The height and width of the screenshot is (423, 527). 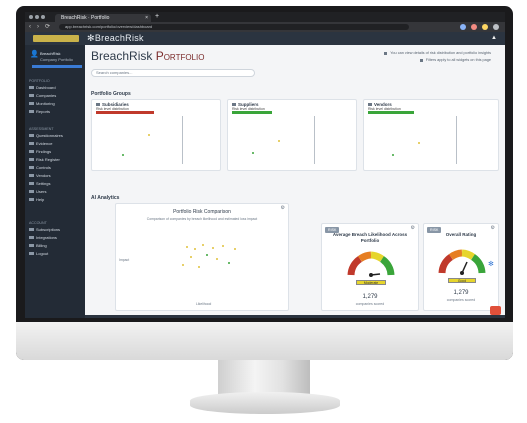 What do you see at coordinates (56, 246) in the screenshot?
I see `sidebar-item-billing: Billing` at bounding box center [56, 246].